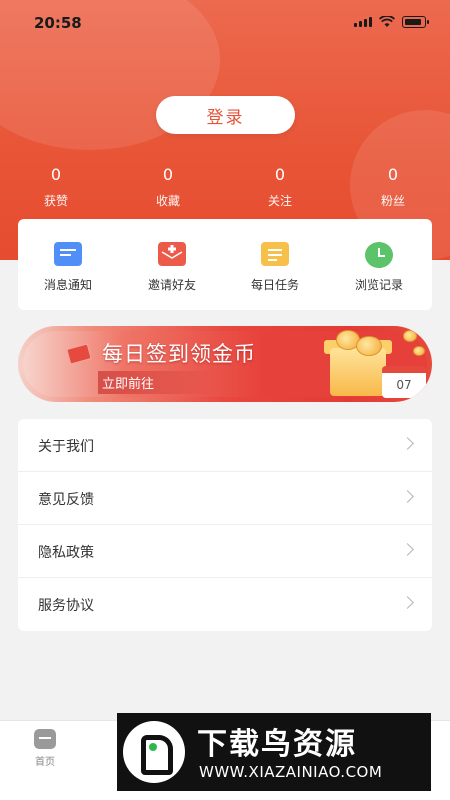 Image resolution: width=450 pixels, height=800 pixels. I want to click on stat-favorites: 0 收藏, so click(168, 187).